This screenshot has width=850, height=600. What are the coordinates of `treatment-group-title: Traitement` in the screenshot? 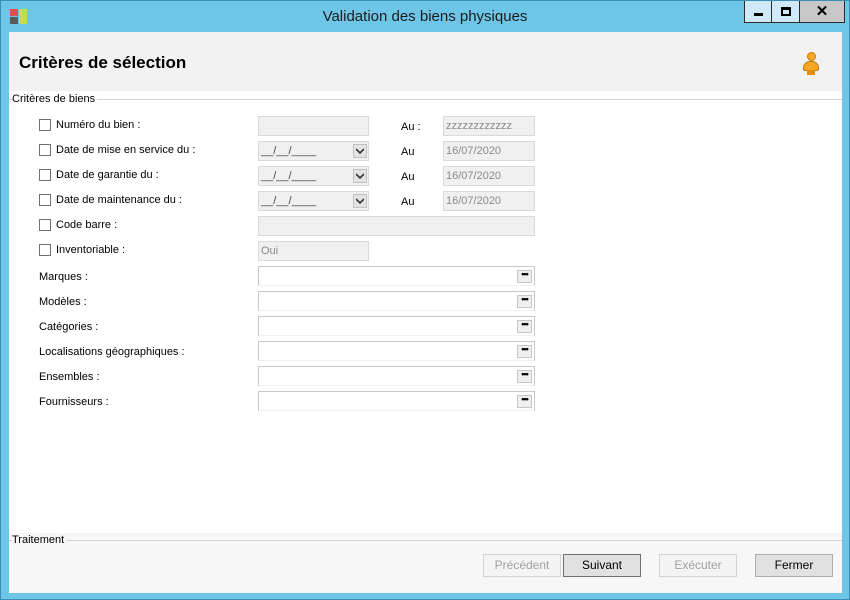 It's located at (39, 540).